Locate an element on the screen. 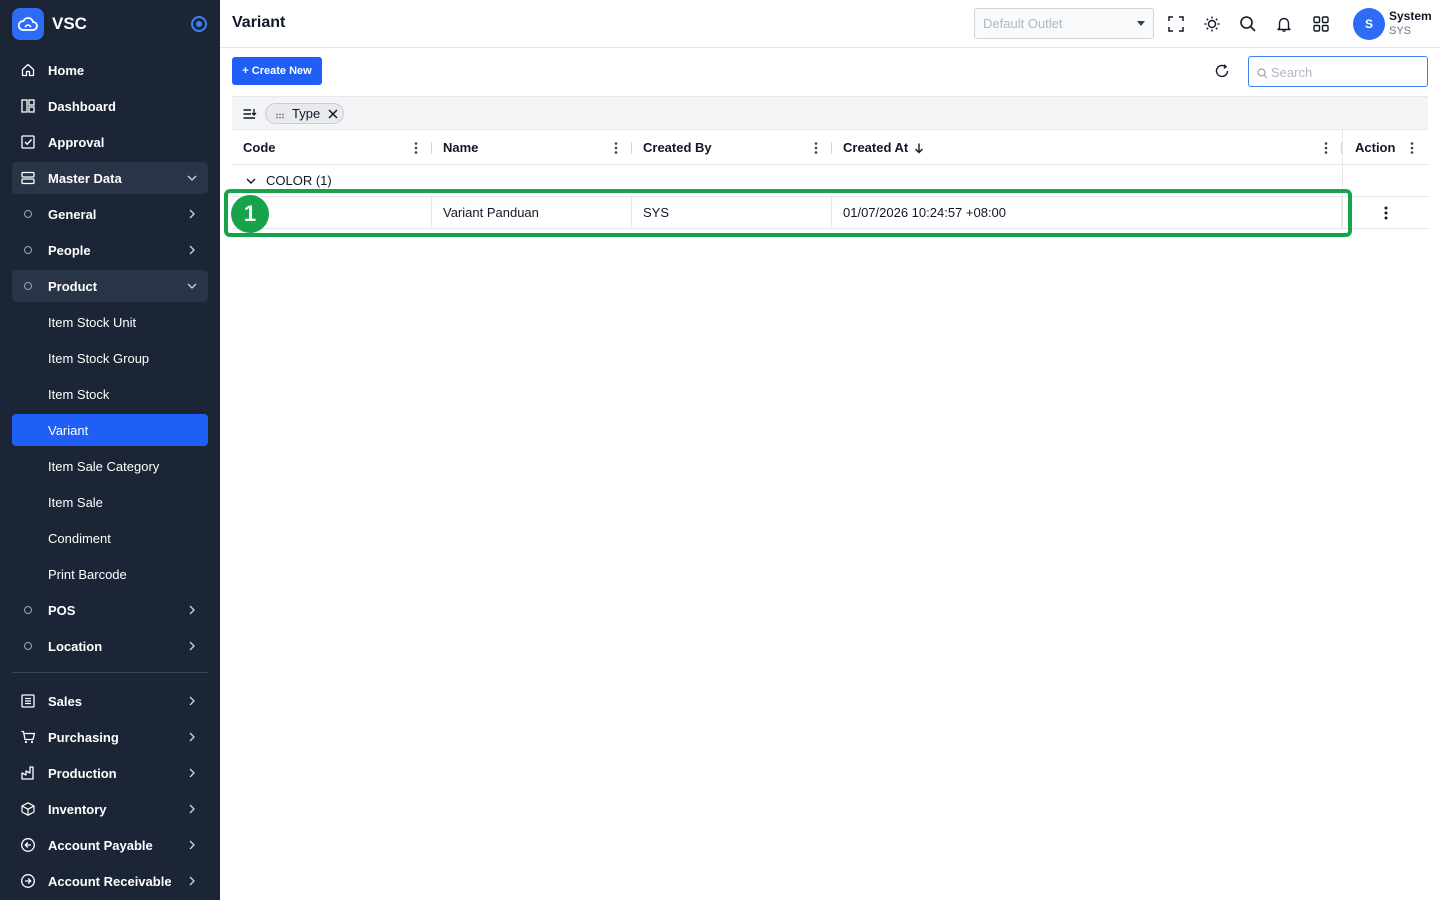  sidebar-item-account-receivable: Account Receivable is located at coordinates (110, 881).